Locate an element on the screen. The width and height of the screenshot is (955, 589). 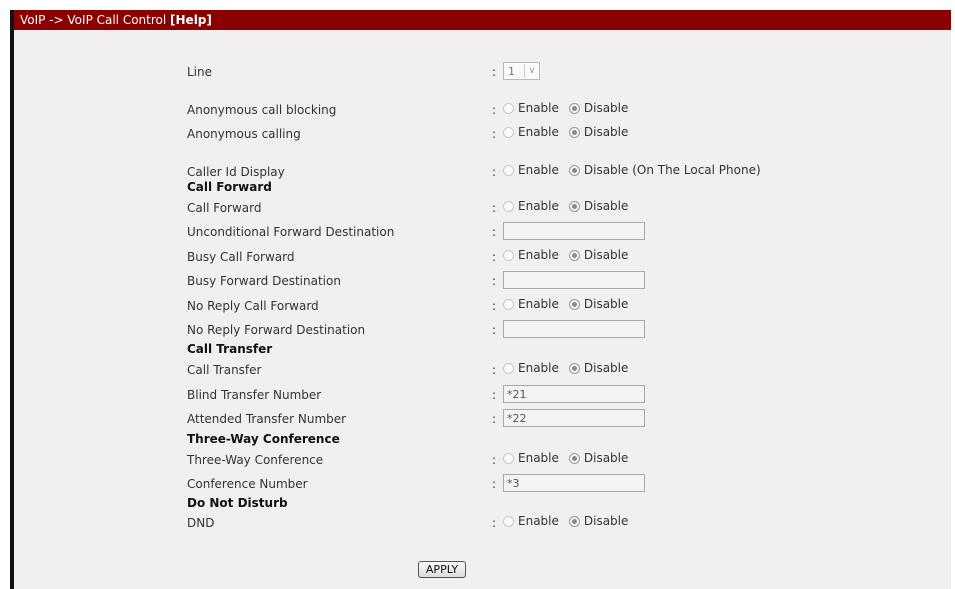
anonymous-call-blocking-row: Anonymous call blocking : Enable Disable is located at coordinates (482, 111).